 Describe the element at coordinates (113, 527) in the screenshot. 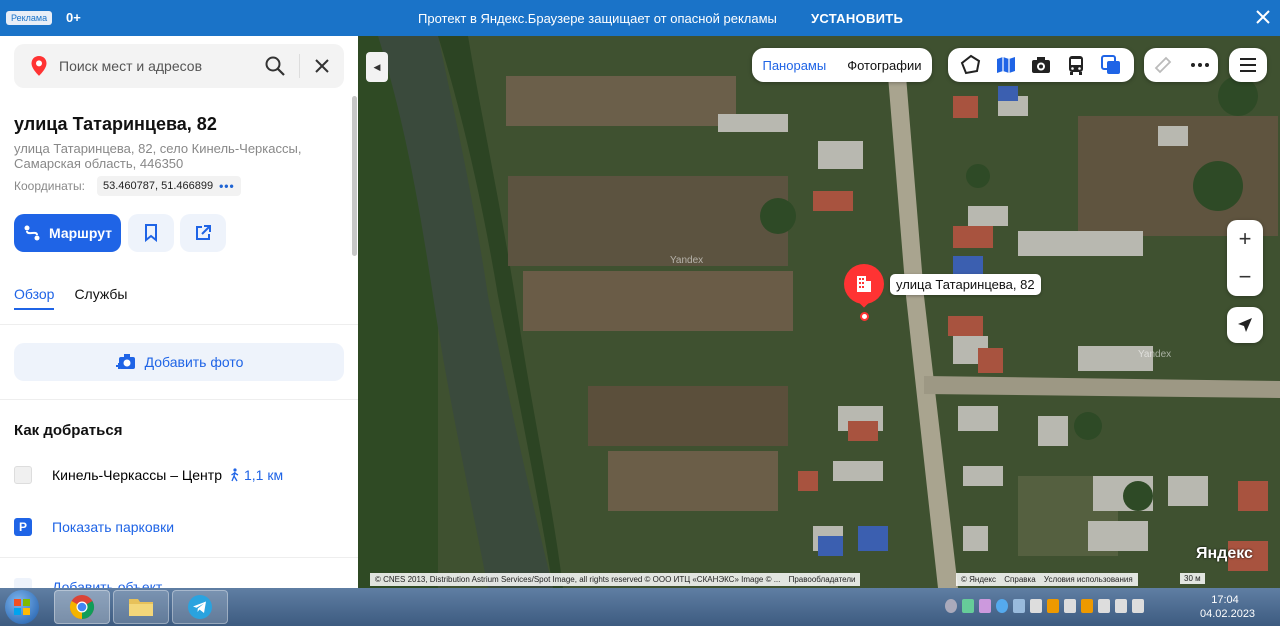

I see `show-parking-label: Показать парковки` at that location.